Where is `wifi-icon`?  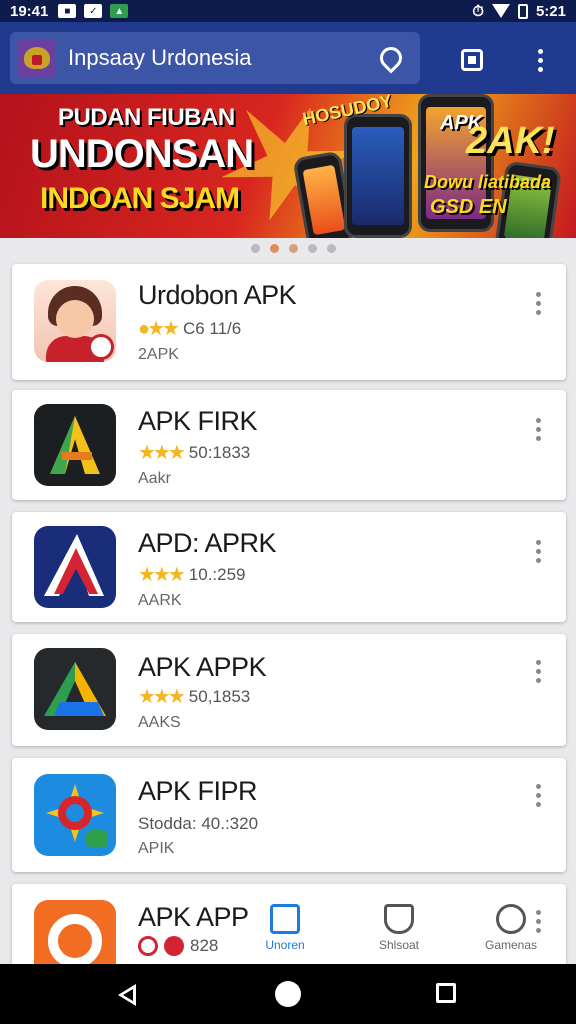
wifi-icon is located at coordinates (500, 11).